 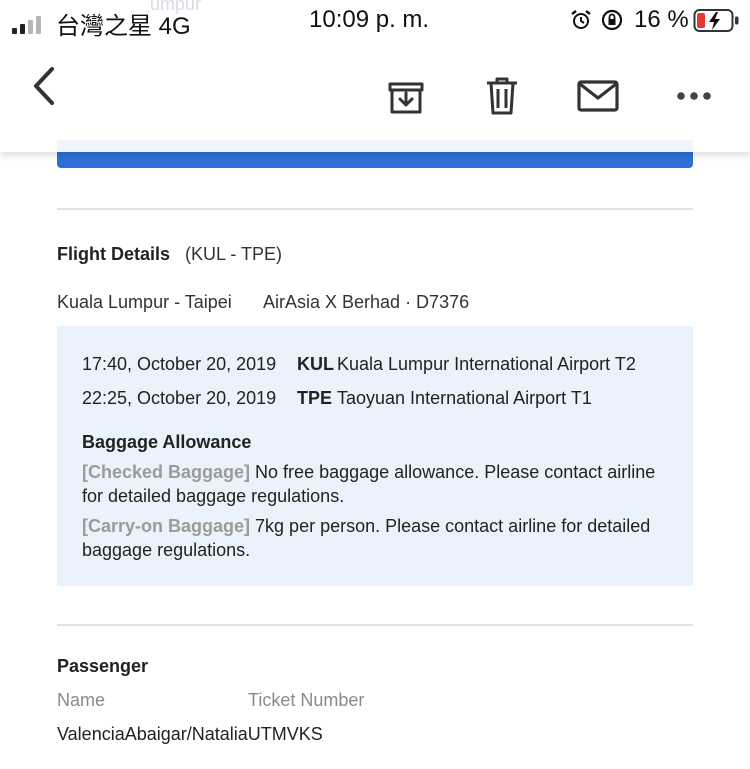 I want to click on departure-airport: Kuala Lumpur International Airport T2, so click(x=486, y=364).